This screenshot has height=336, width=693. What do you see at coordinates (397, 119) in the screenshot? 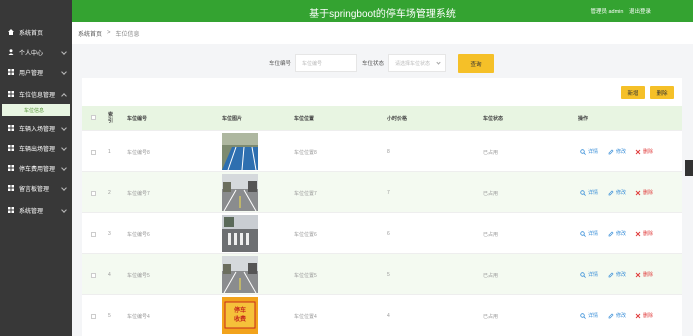
I see `col-price: 小时价格` at bounding box center [397, 119].